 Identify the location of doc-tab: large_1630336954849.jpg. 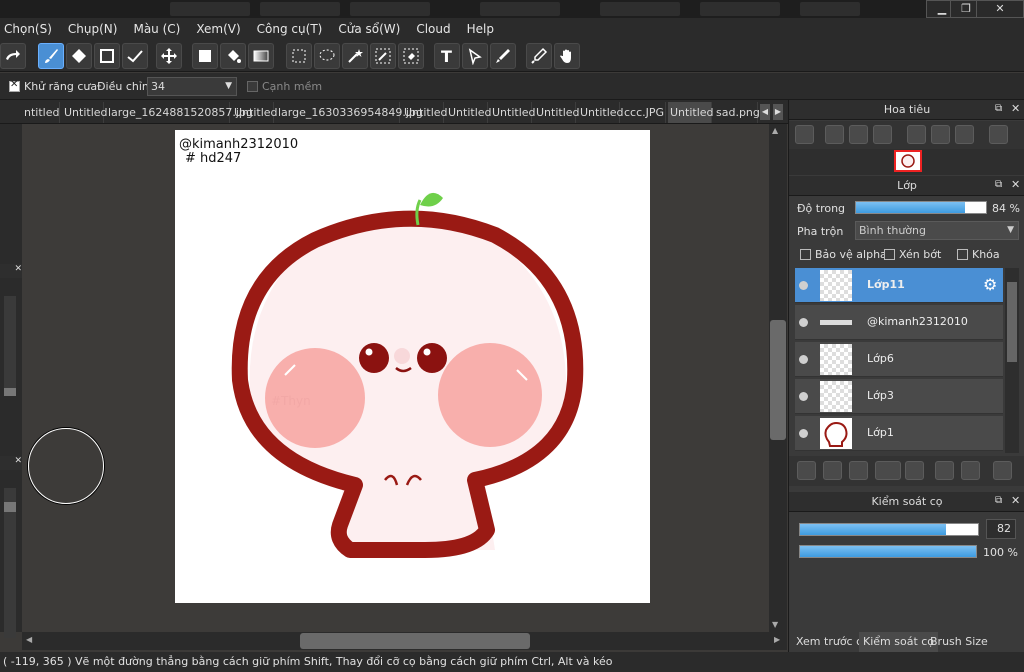
(349, 112).